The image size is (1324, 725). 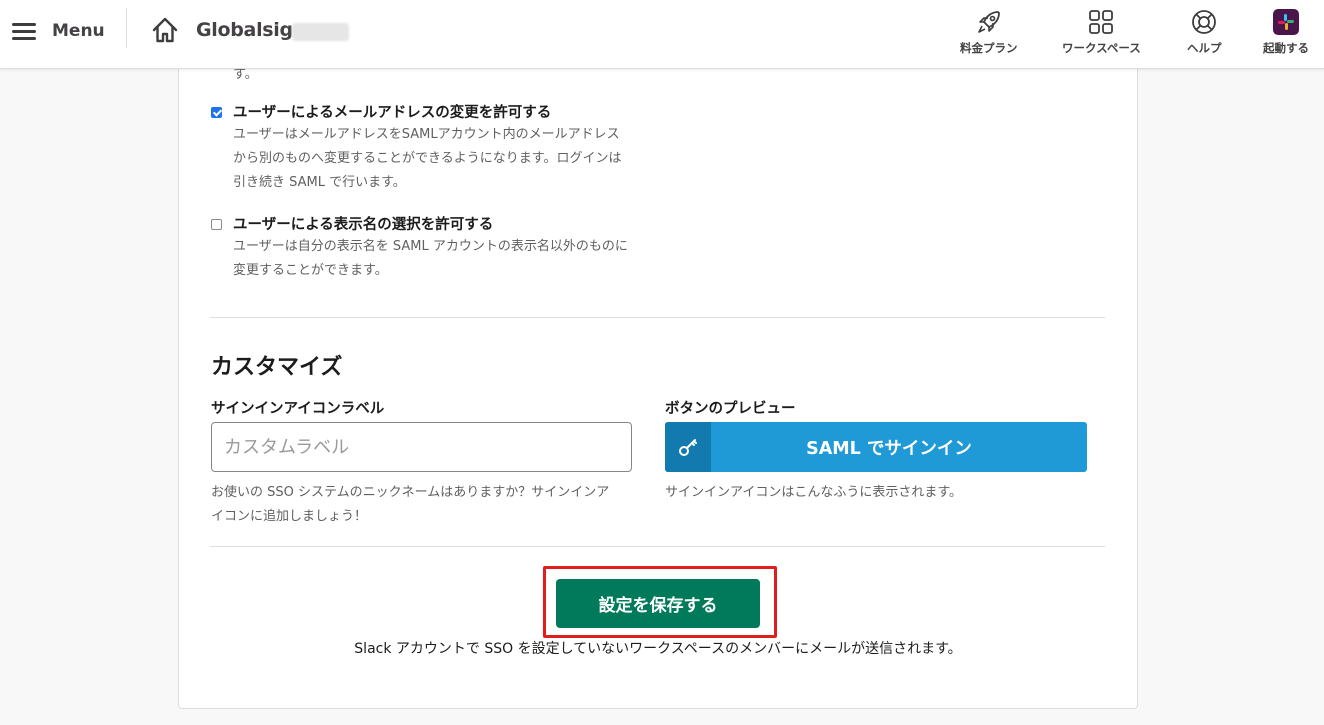 I want to click on hamburger-icon, so click(x=24, y=31).